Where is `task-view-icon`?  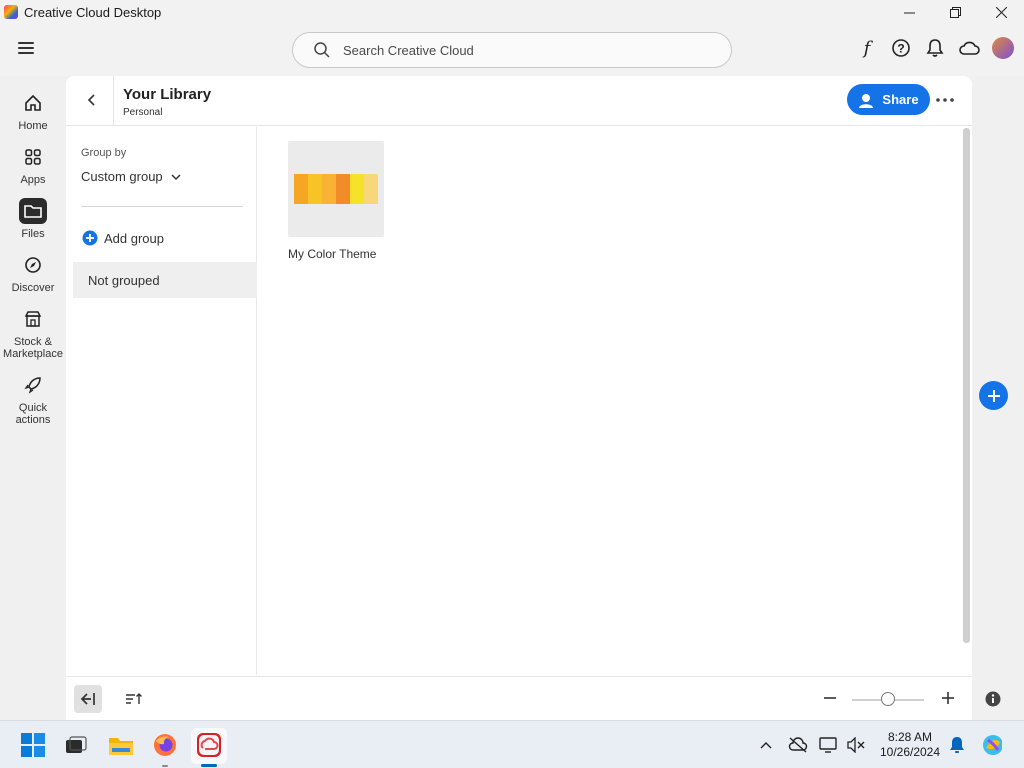
task-view-icon is located at coordinates (76, 745).